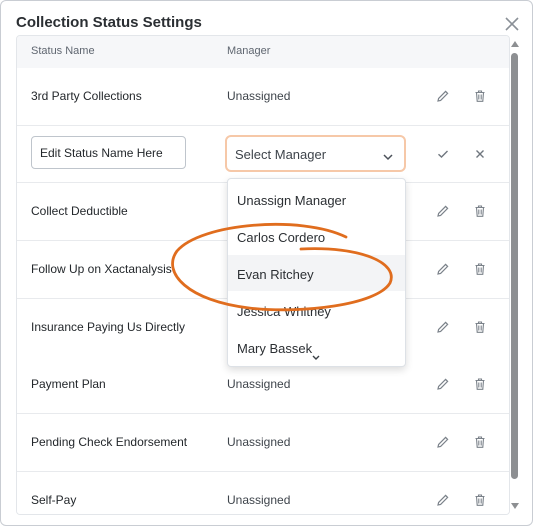 This screenshot has height=526, width=533. I want to click on table-row: Pending Check Endorsement Unassigned, so click(263, 443).